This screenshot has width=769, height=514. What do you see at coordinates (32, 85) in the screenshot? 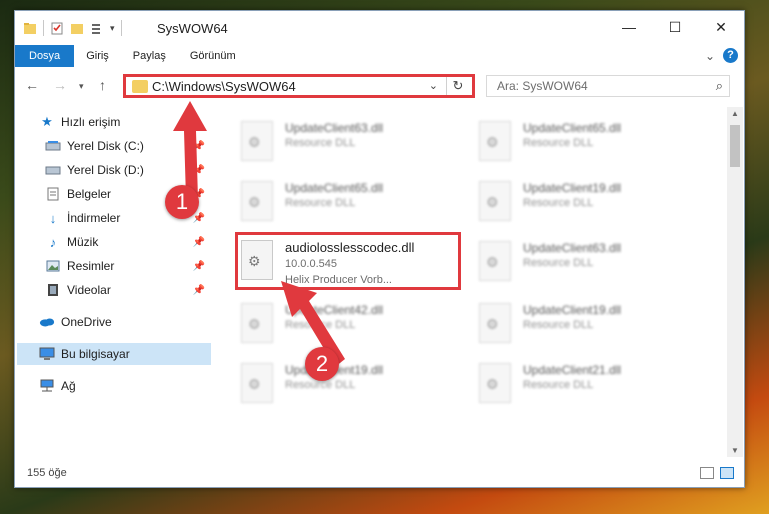
I see `back-arrow-icon: ←` at bounding box center [32, 85].